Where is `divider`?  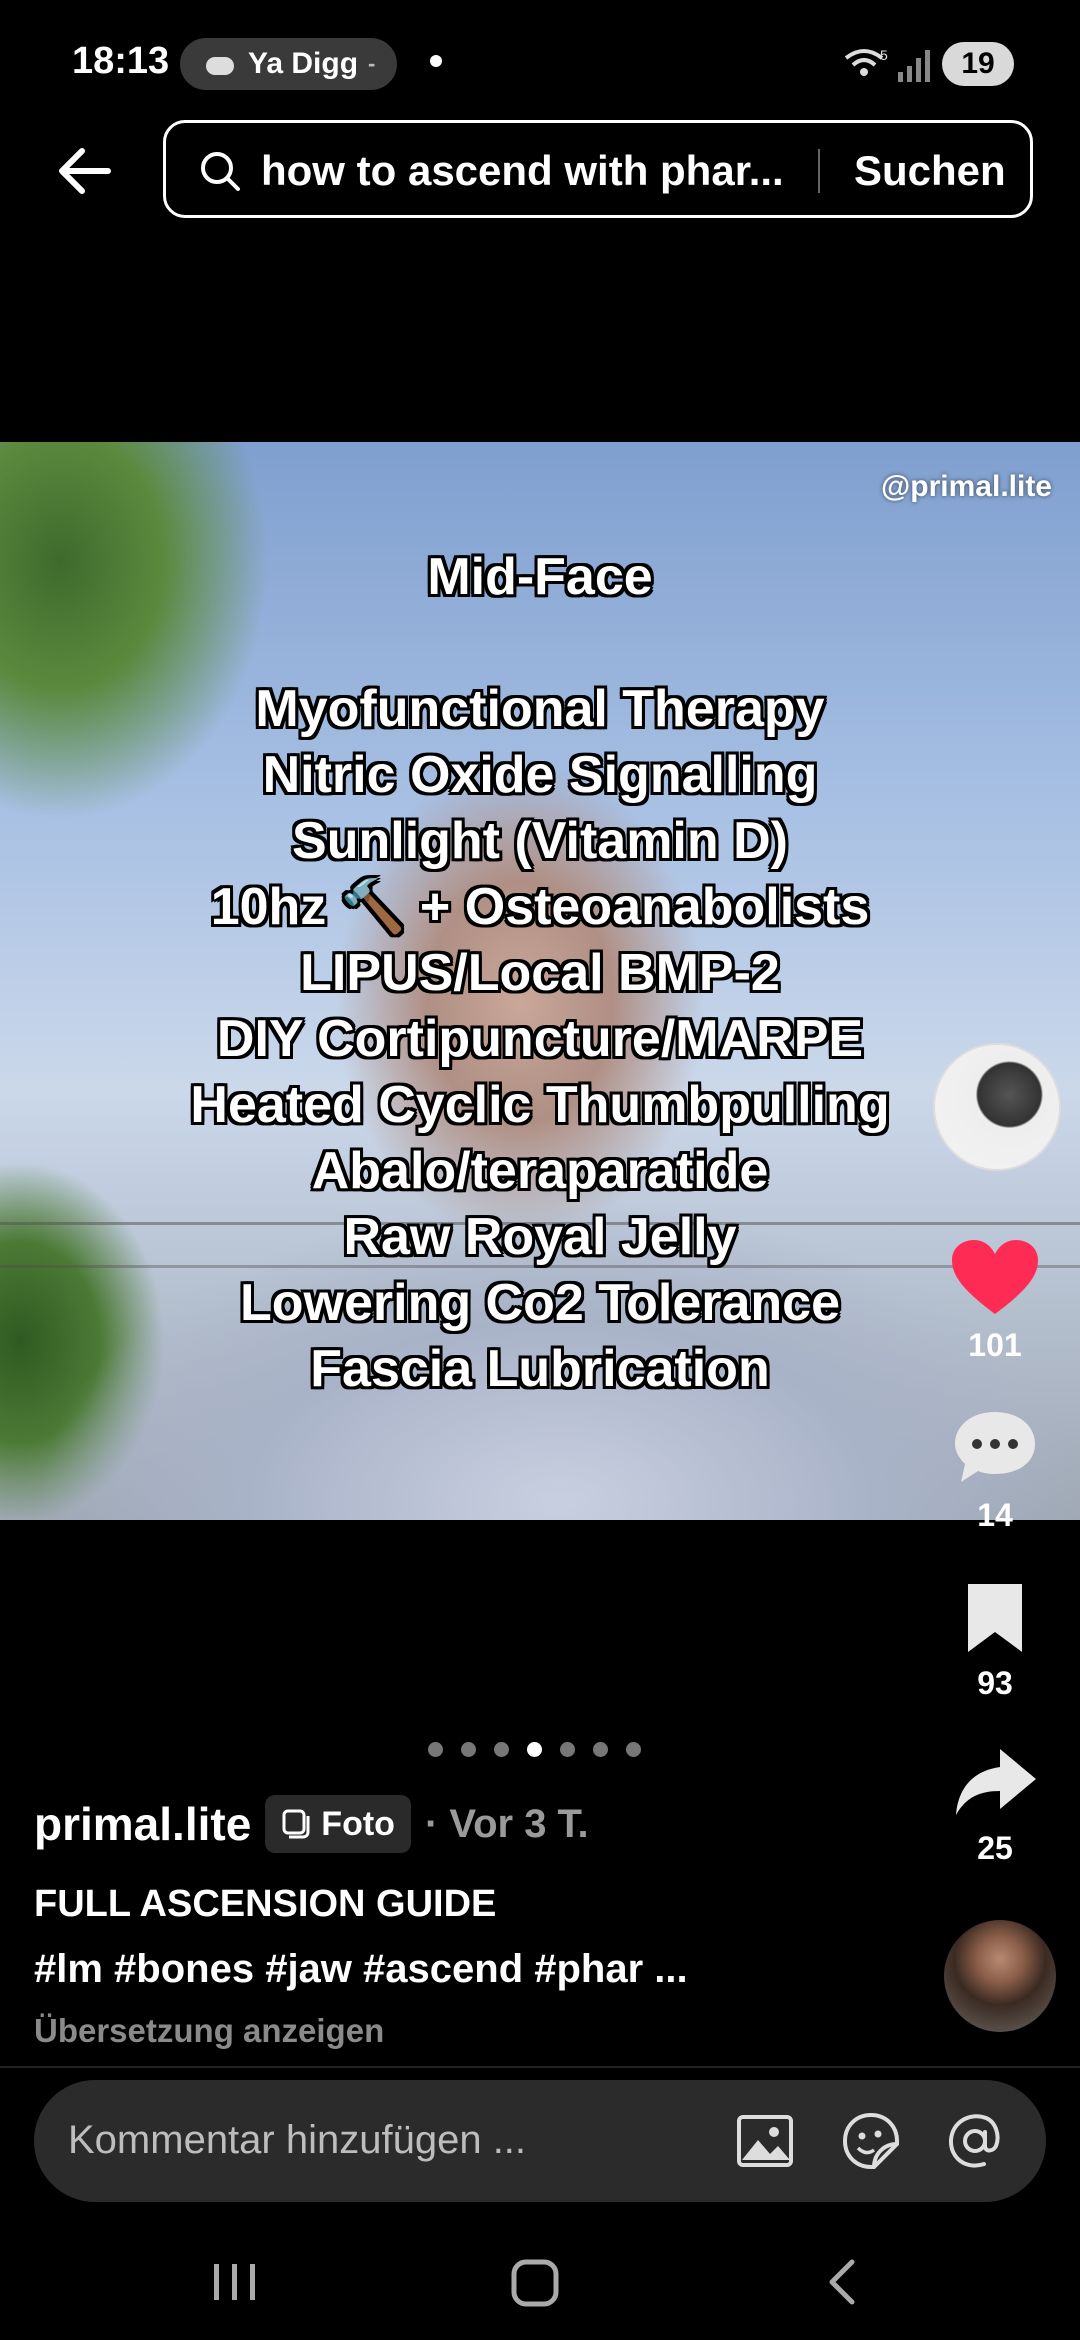
divider is located at coordinates (540, 2067).